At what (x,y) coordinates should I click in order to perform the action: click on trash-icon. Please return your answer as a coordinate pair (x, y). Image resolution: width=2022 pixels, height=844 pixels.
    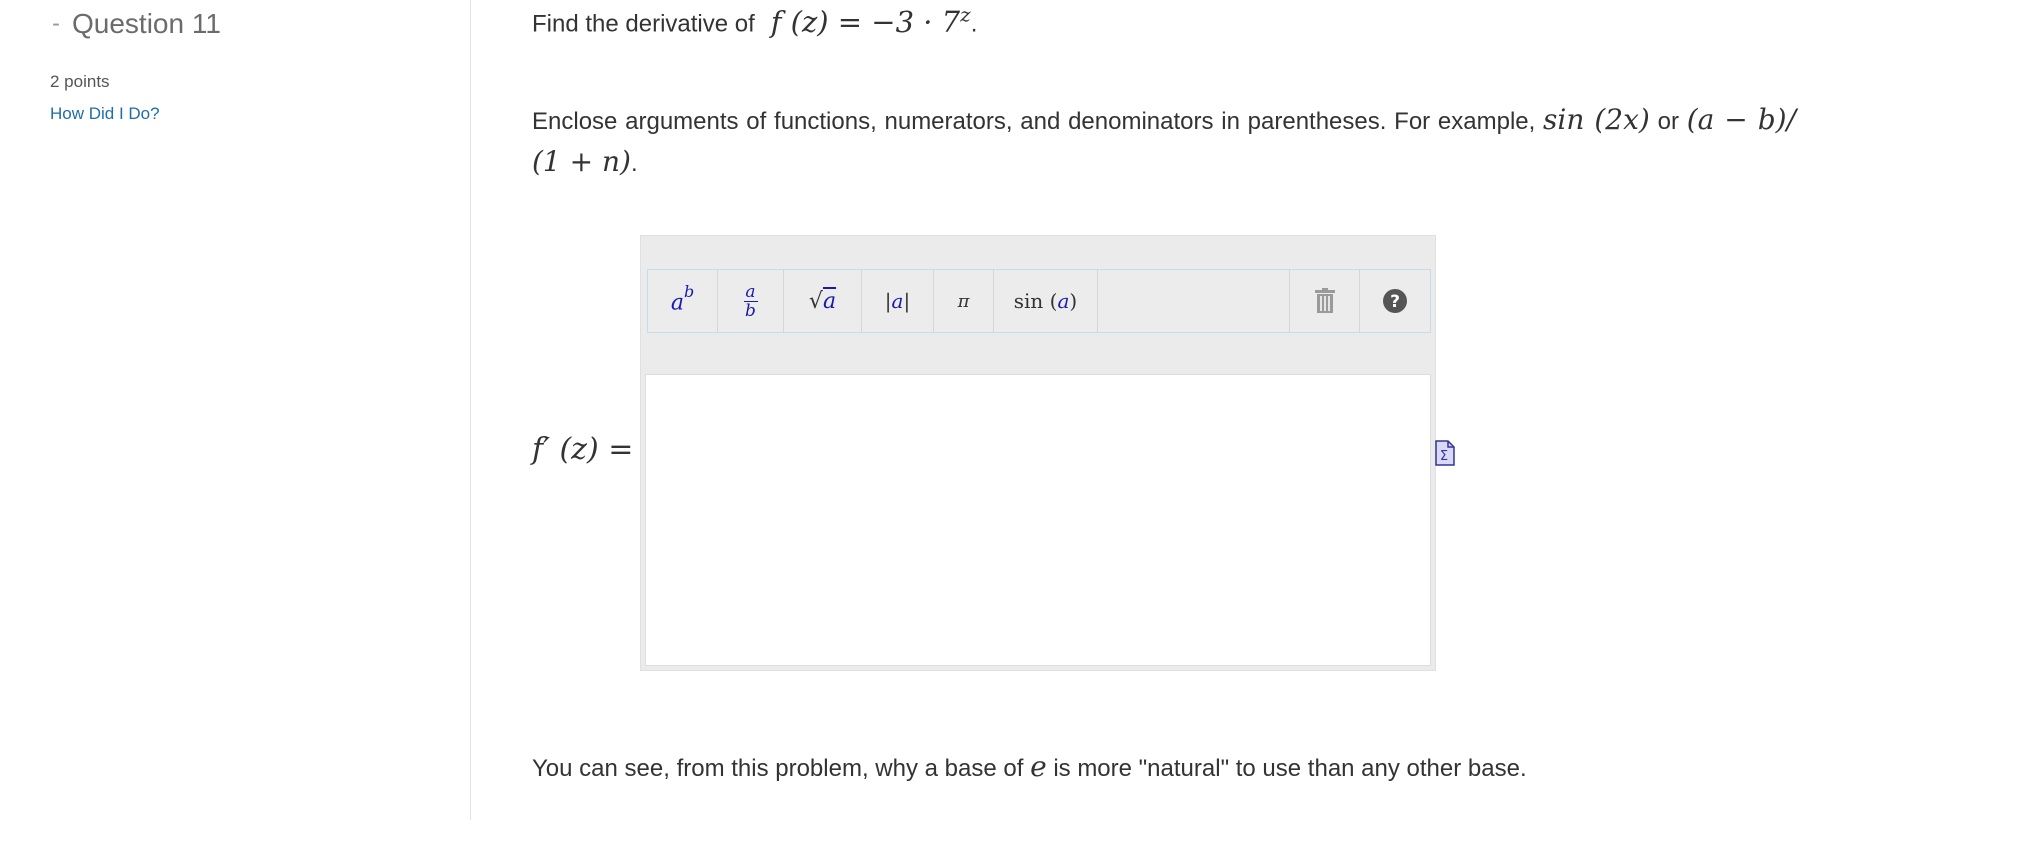
    Looking at the image, I should click on (1324, 300).